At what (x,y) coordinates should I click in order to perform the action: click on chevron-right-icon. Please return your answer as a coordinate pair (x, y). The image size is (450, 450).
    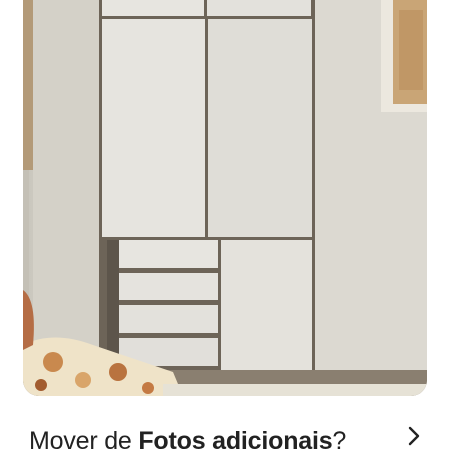
    Looking at the image, I should click on (414, 436).